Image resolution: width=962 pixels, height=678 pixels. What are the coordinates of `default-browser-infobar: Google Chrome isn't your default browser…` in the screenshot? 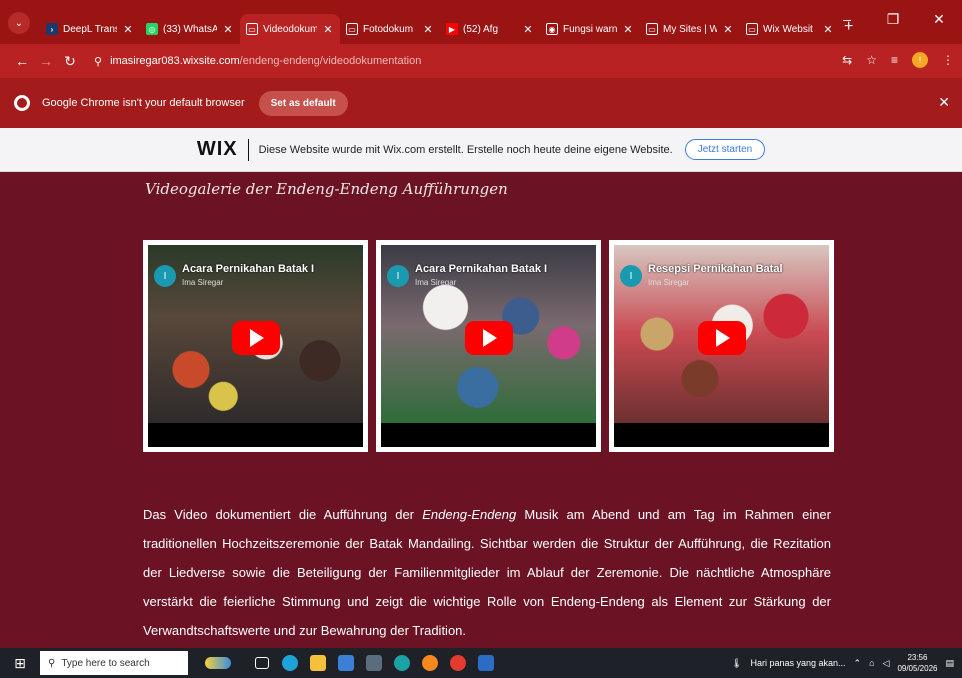 It's located at (481, 103).